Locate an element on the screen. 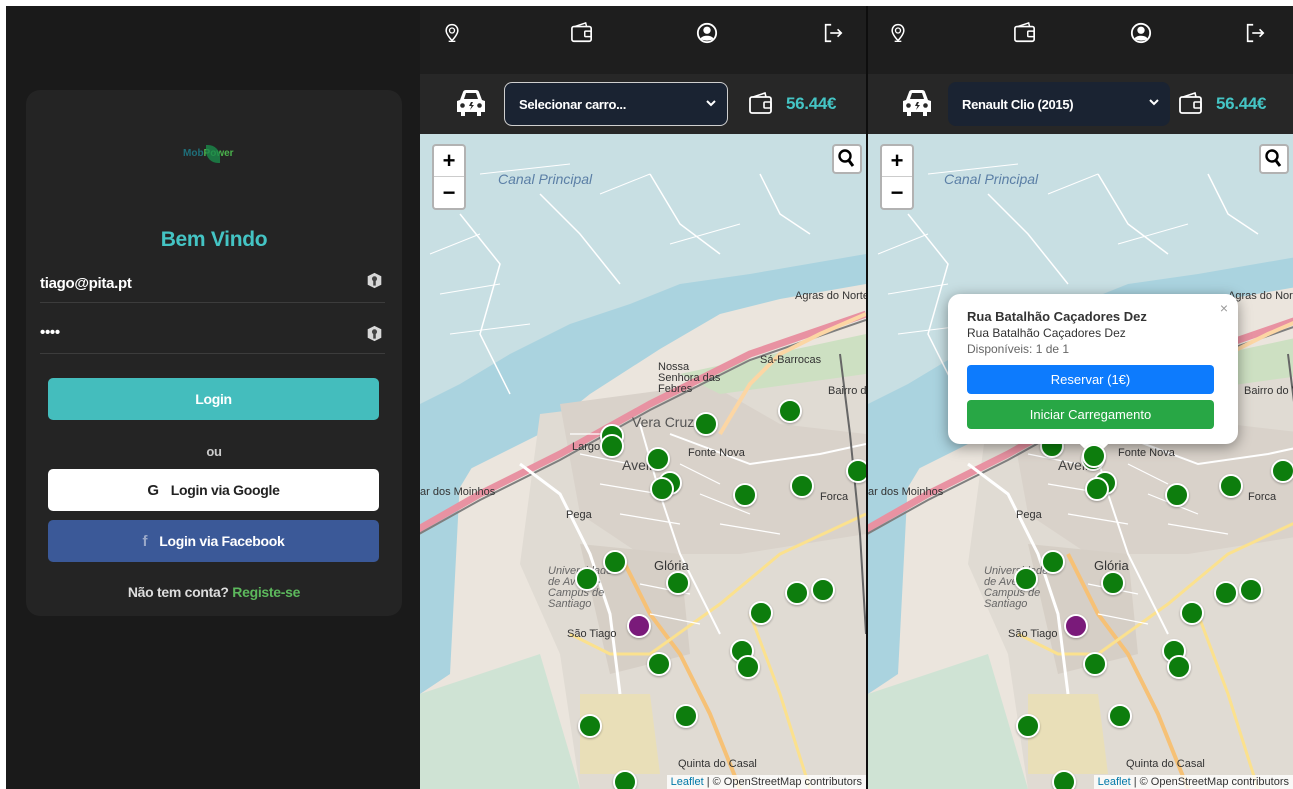 Image resolution: width=1293 pixels, height=789 pixels. map-label: Agras do Norte is located at coordinates (1260, 296).